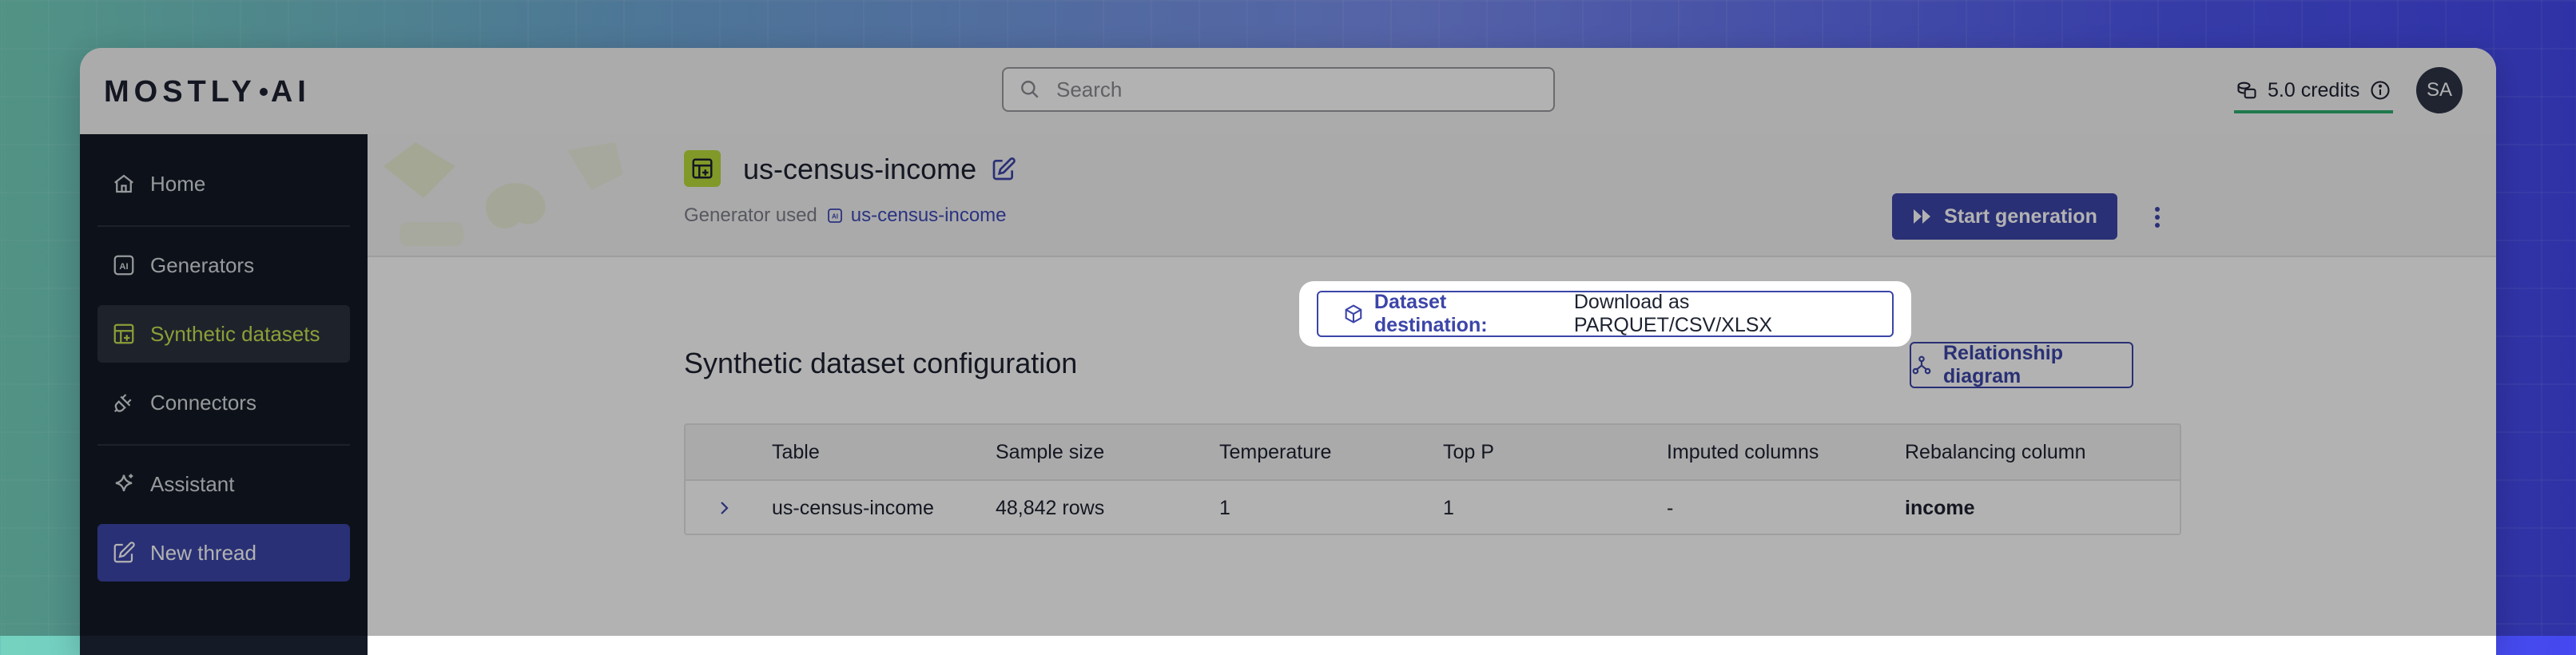 This screenshot has height=655, width=2576. What do you see at coordinates (1995, 451) in the screenshot?
I see `column-header: Rebalancing column` at bounding box center [1995, 451].